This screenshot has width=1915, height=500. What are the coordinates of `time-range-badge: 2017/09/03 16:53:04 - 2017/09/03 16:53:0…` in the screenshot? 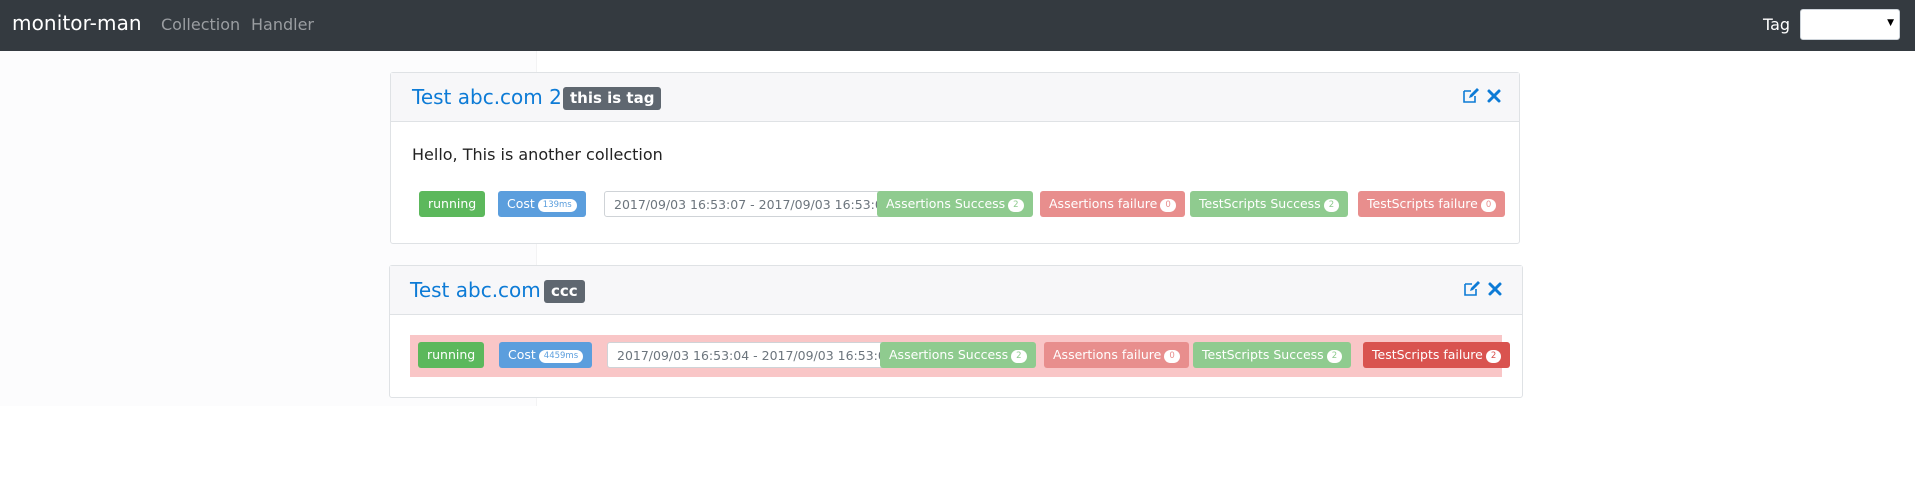 It's located at (755, 355).